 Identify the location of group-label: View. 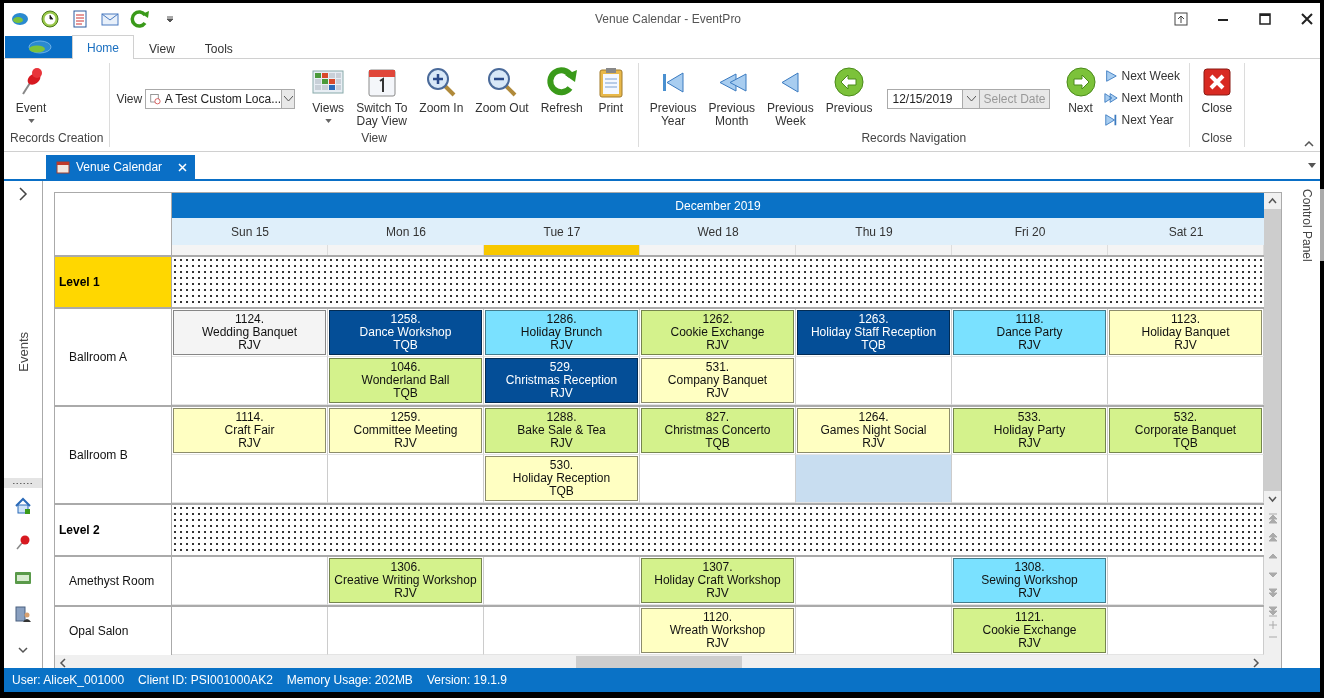
(374, 139).